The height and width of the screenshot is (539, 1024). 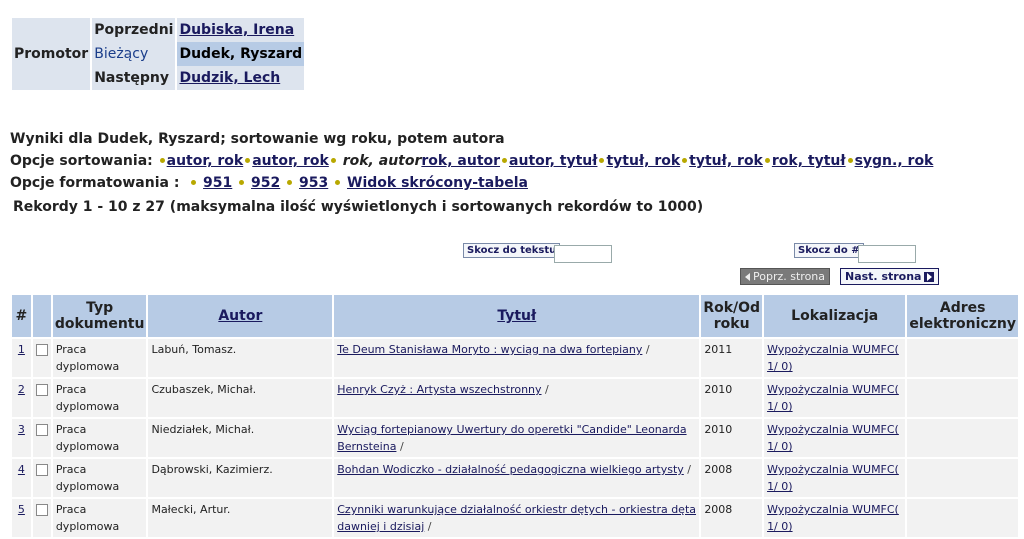 I want to click on header-location: Lokalizacja, so click(x=835, y=316).